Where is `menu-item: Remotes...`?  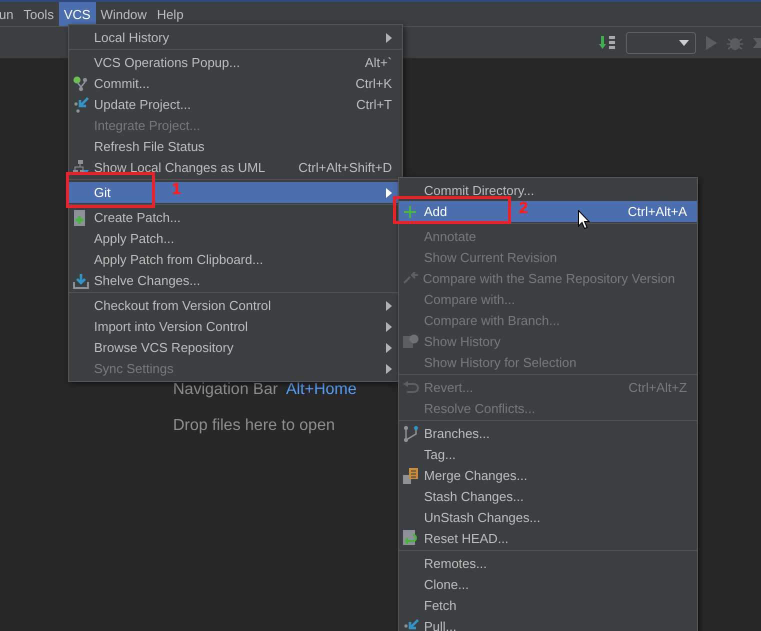
menu-item: Remotes... is located at coordinates (548, 563).